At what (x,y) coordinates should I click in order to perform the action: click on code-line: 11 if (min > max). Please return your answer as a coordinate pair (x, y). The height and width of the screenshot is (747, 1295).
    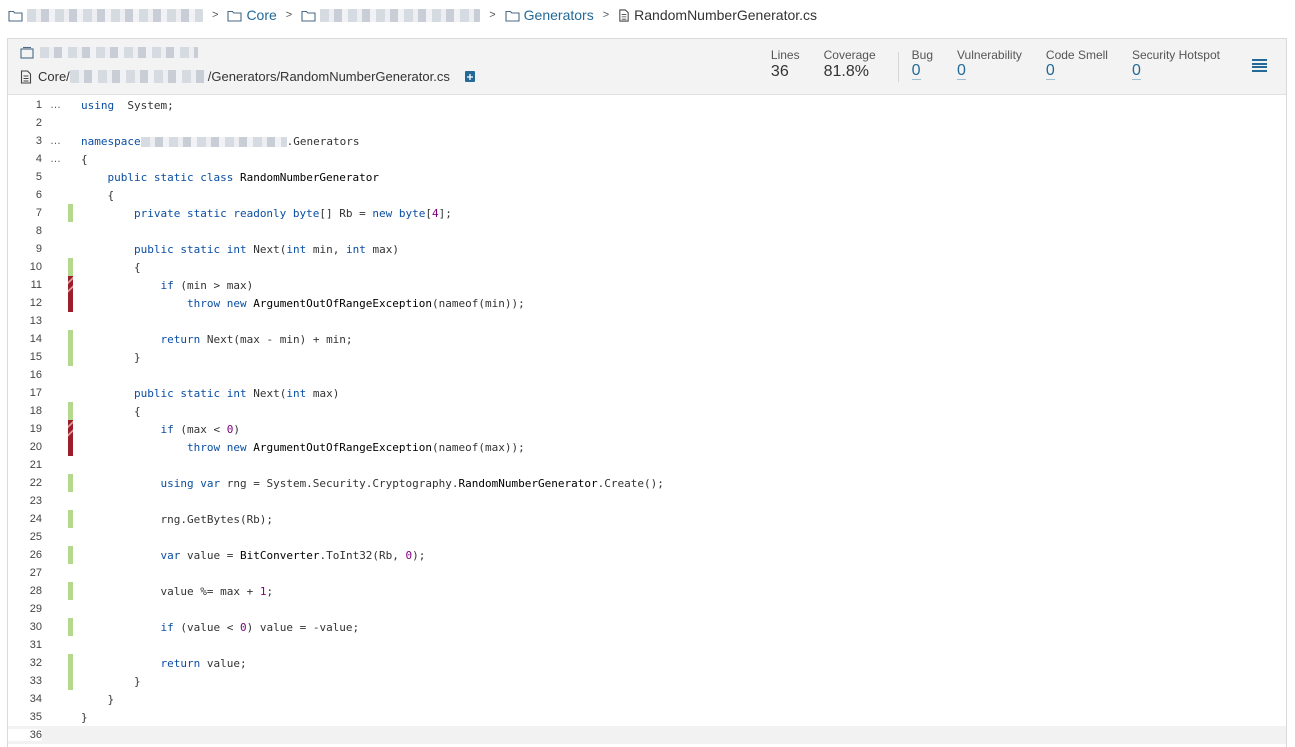
    Looking at the image, I should click on (647, 285).